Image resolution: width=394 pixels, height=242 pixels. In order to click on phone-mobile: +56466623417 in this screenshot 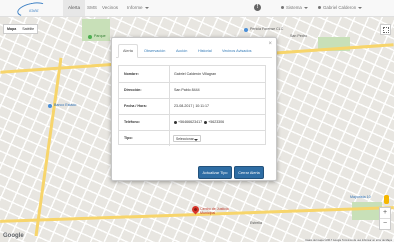, I will do `click(190, 122)`.